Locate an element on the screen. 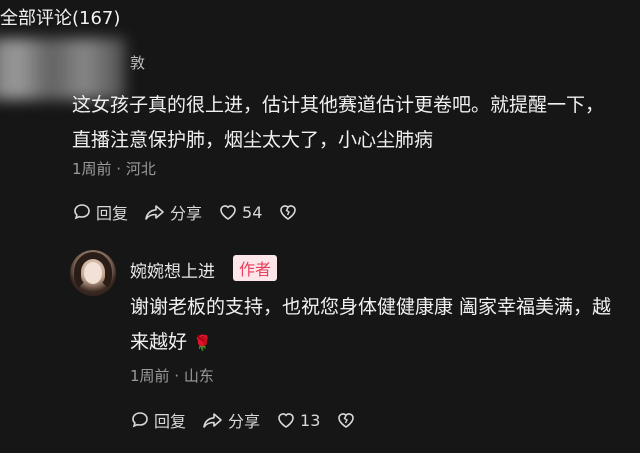  reply-share-button: 分享 is located at coordinates (231, 420).